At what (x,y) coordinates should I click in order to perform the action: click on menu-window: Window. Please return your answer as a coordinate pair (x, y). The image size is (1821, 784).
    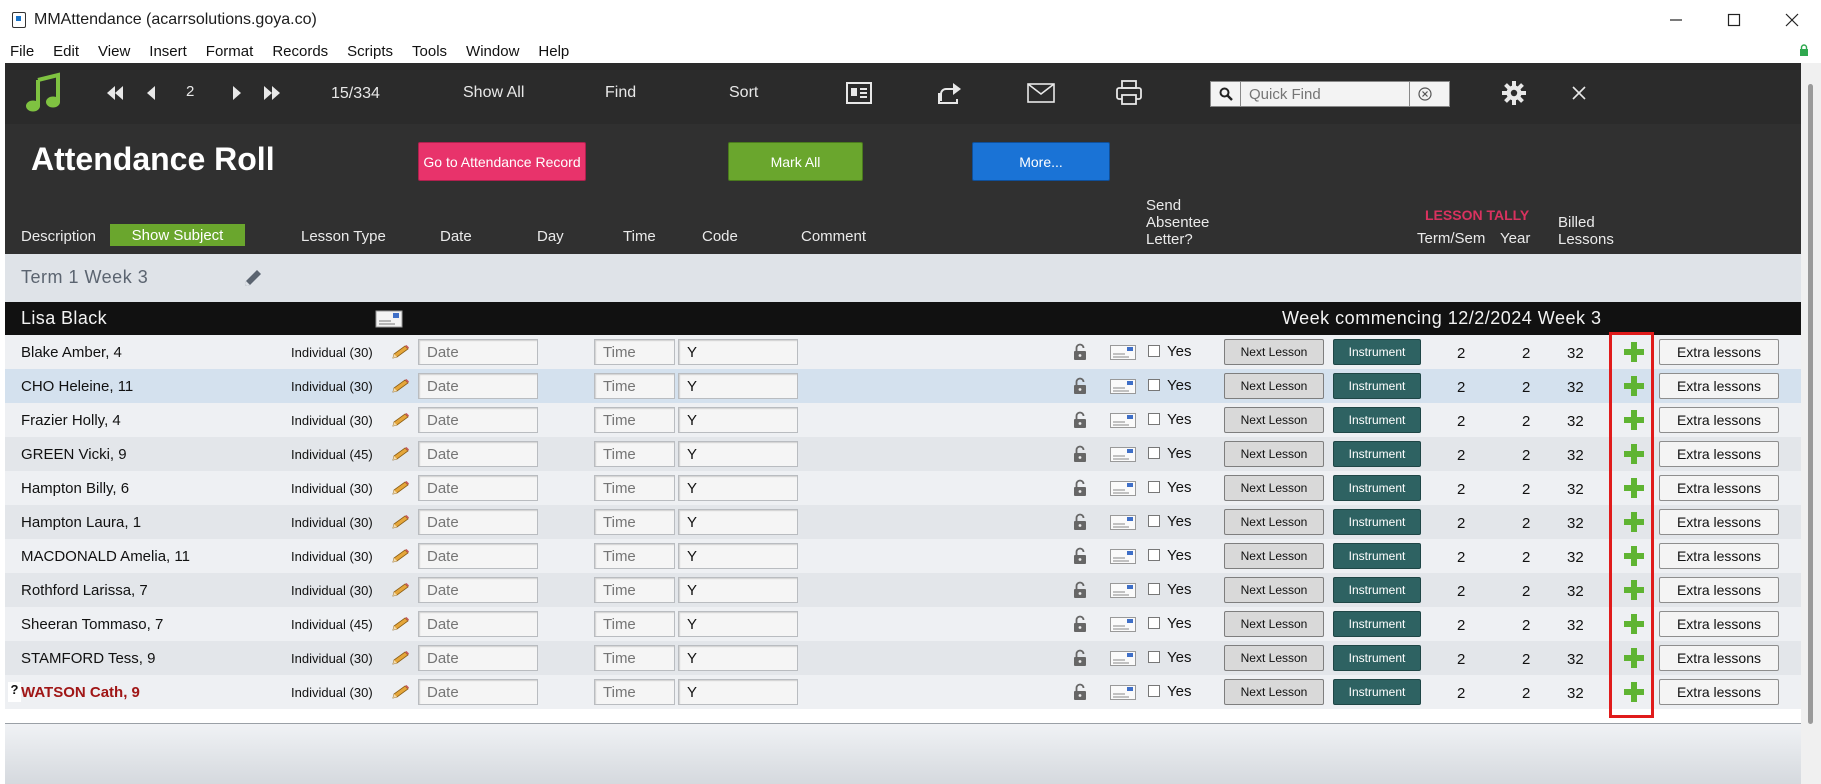
    Looking at the image, I should click on (492, 51).